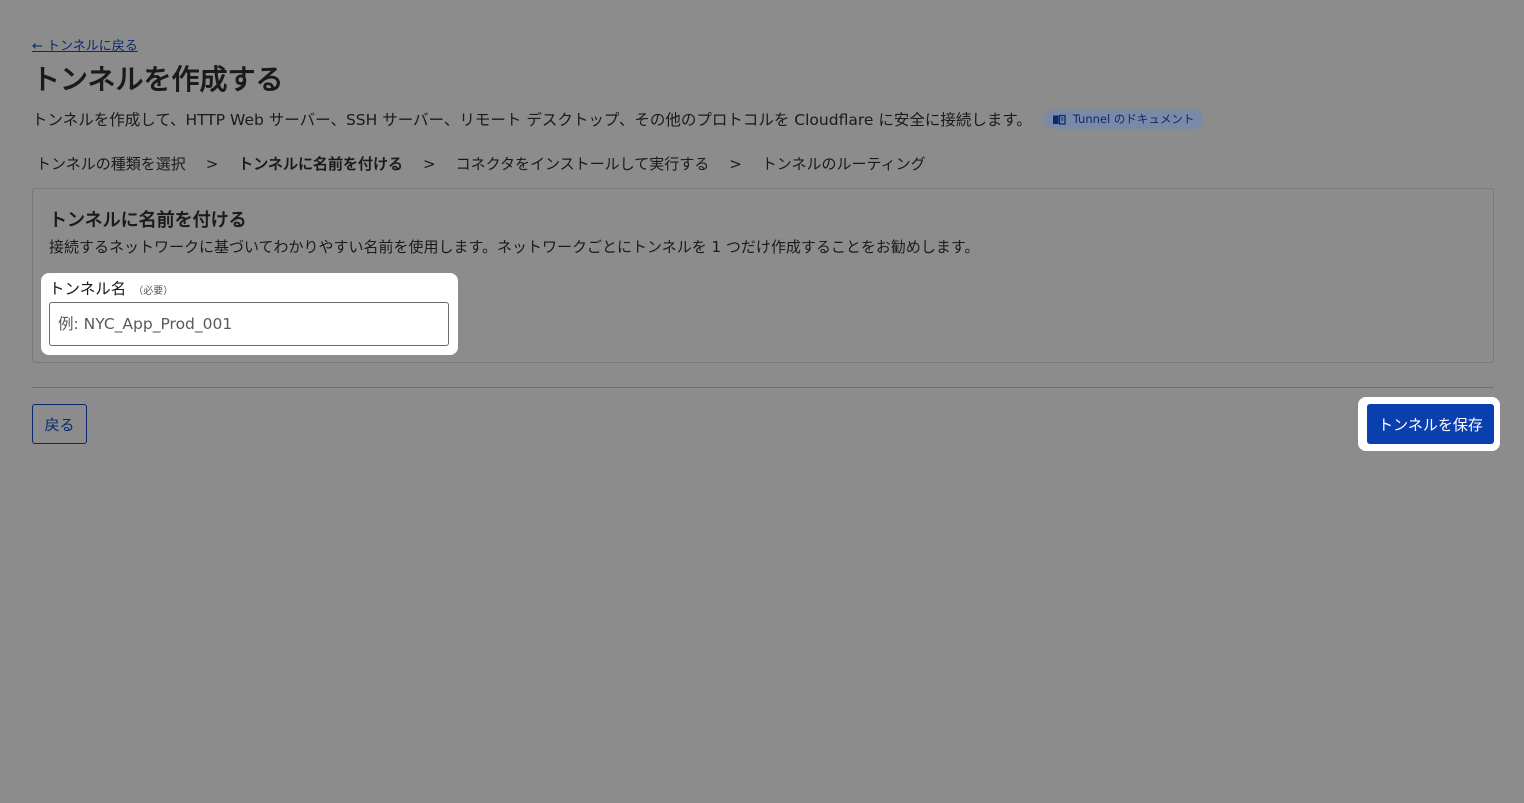 The width and height of the screenshot is (1524, 803). What do you see at coordinates (85, 44) in the screenshot?
I see `back-to-tunnels-link: ← トンネルに戻る` at bounding box center [85, 44].